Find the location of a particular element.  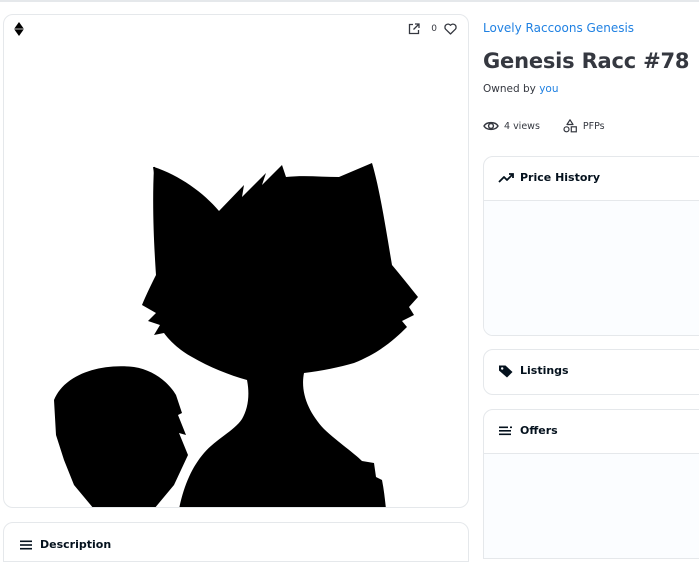

ethereum-icon is located at coordinates (19, 29).